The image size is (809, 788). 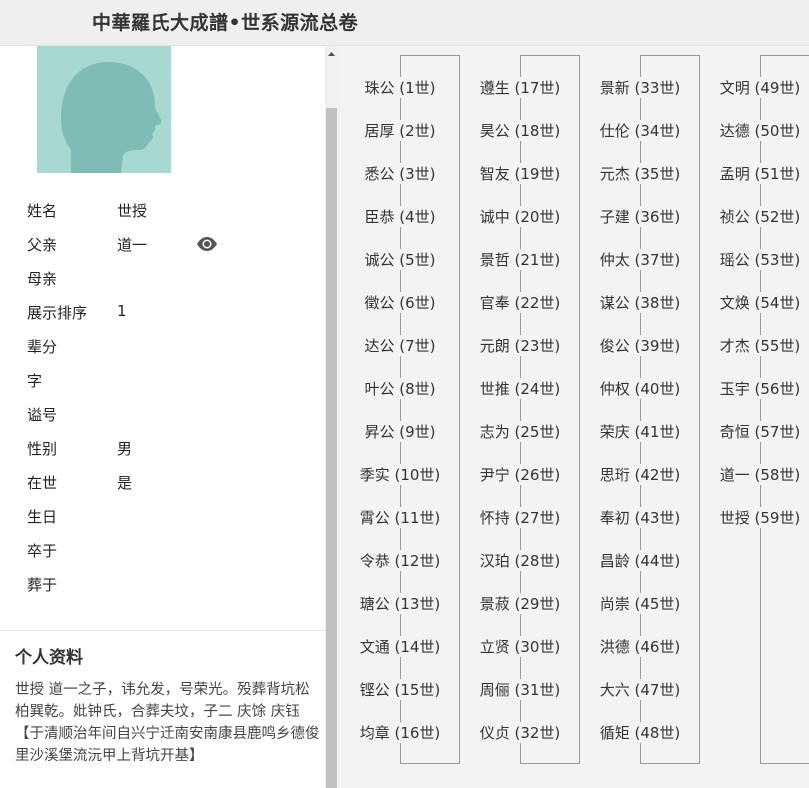 What do you see at coordinates (520, 732) in the screenshot?
I see `generation-link: 仪贞 (32世)` at bounding box center [520, 732].